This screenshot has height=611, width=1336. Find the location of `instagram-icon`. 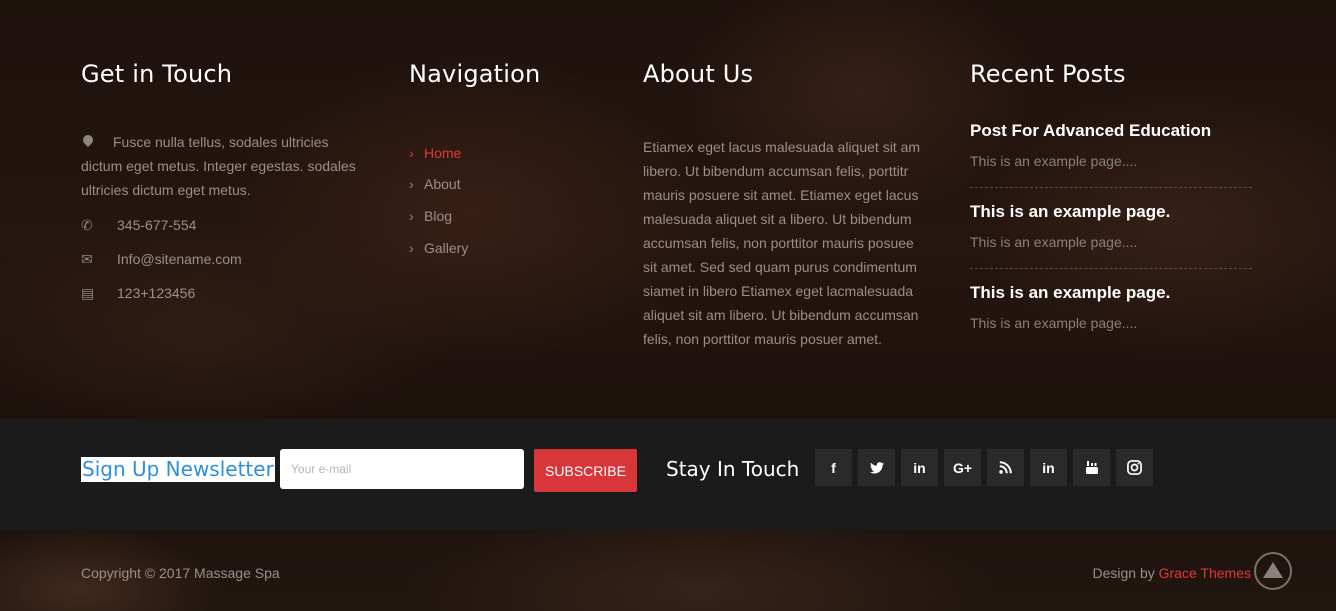

instagram-icon is located at coordinates (1134, 467).